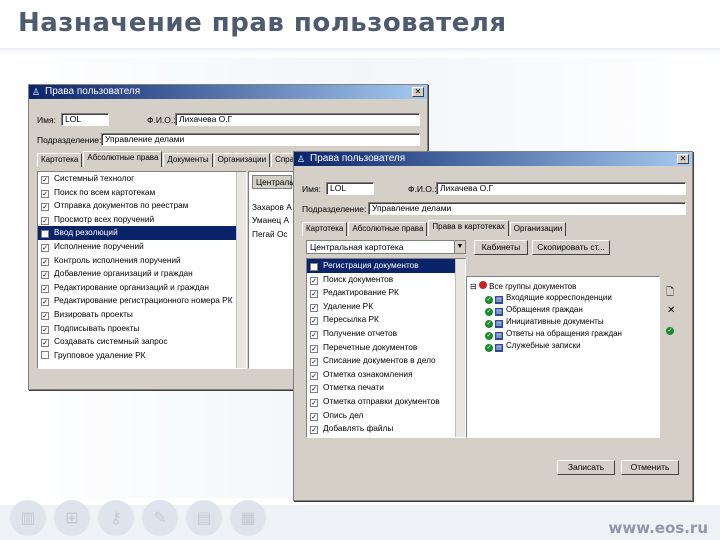 The width and height of the screenshot is (720, 540). What do you see at coordinates (473, 286) in the screenshot?
I see `expand-icon: ⊟` at bounding box center [473, 286].